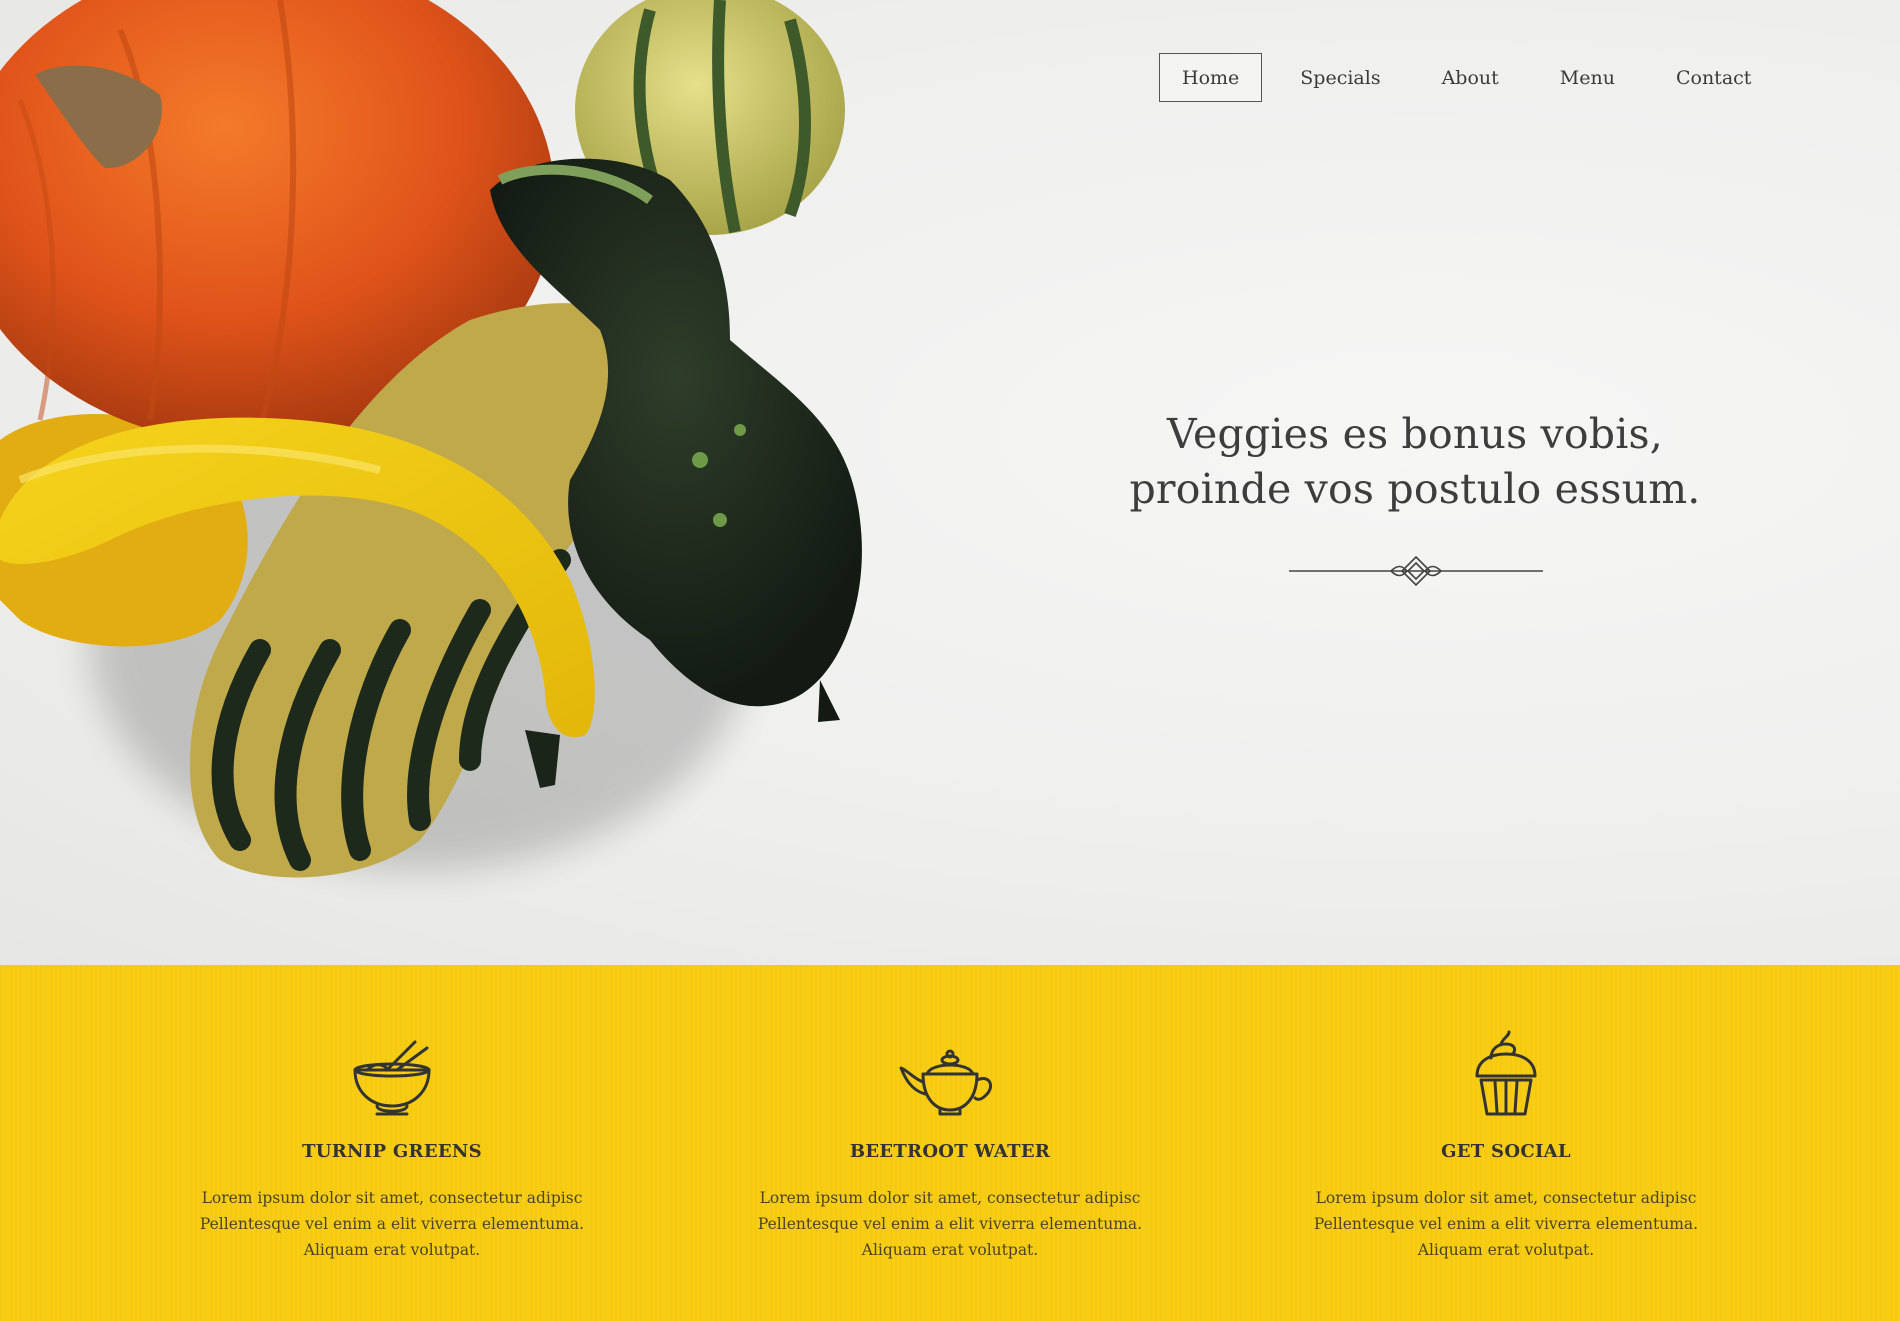 This screenshot has height=1321, width=1900. Describe the element at coordinates (1416, 571) in the screenshot. I see `decorative-divider-icon` at that location.